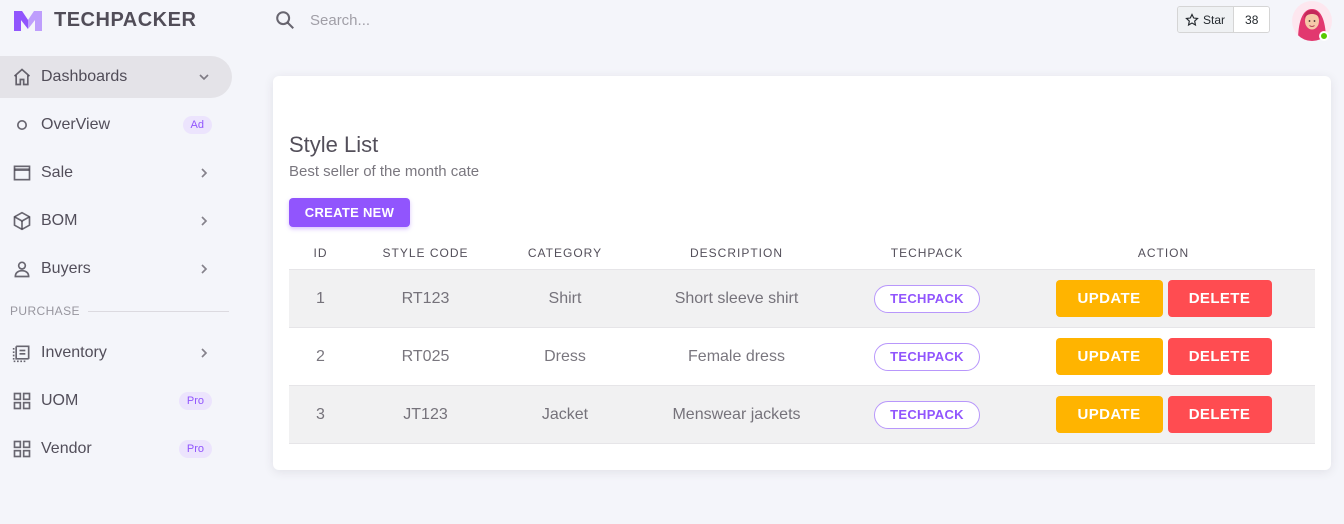  Describe the element at coordinates (74, 352) in the screenshot. I see `sidebar-item-label: Inventory` at that location.